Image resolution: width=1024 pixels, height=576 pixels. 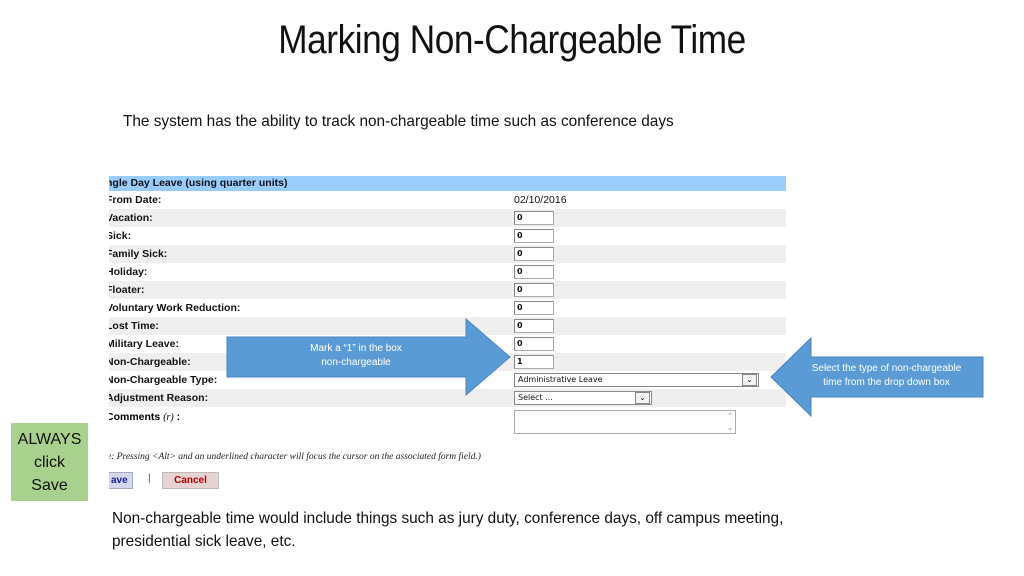 What do you see at coordinates (190, 480) in the screenshot?
I see `cancel-button: Cancel` at bounding box center [190, 480].